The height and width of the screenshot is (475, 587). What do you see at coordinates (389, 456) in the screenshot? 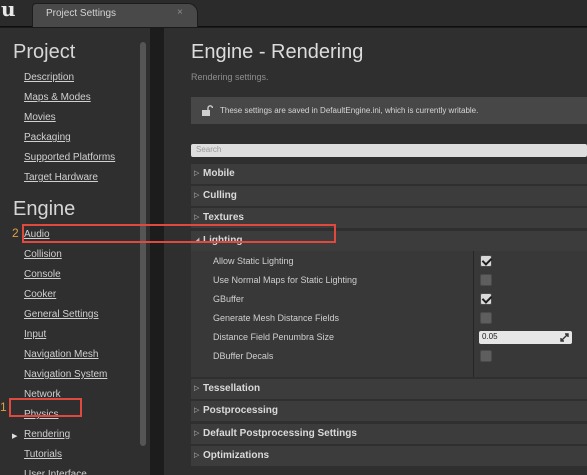
I see `category-optimizations: ▷ Optimizations` at bounding box center [389, 456].